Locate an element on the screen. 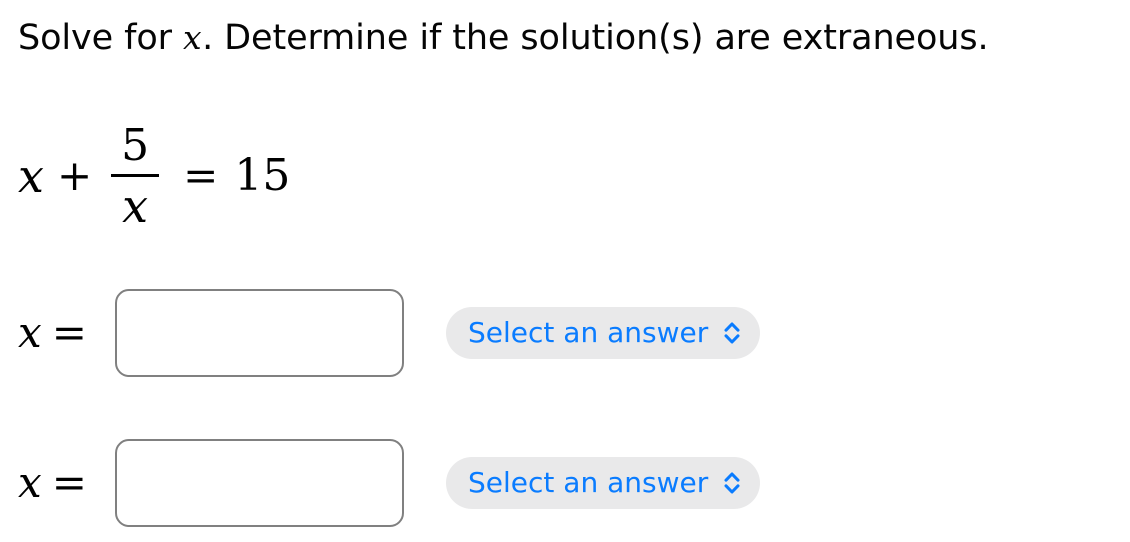 This screenshot has width=1130, height=542. equation-display: x + 5 x = 15 is located at coordinates (154, 176).